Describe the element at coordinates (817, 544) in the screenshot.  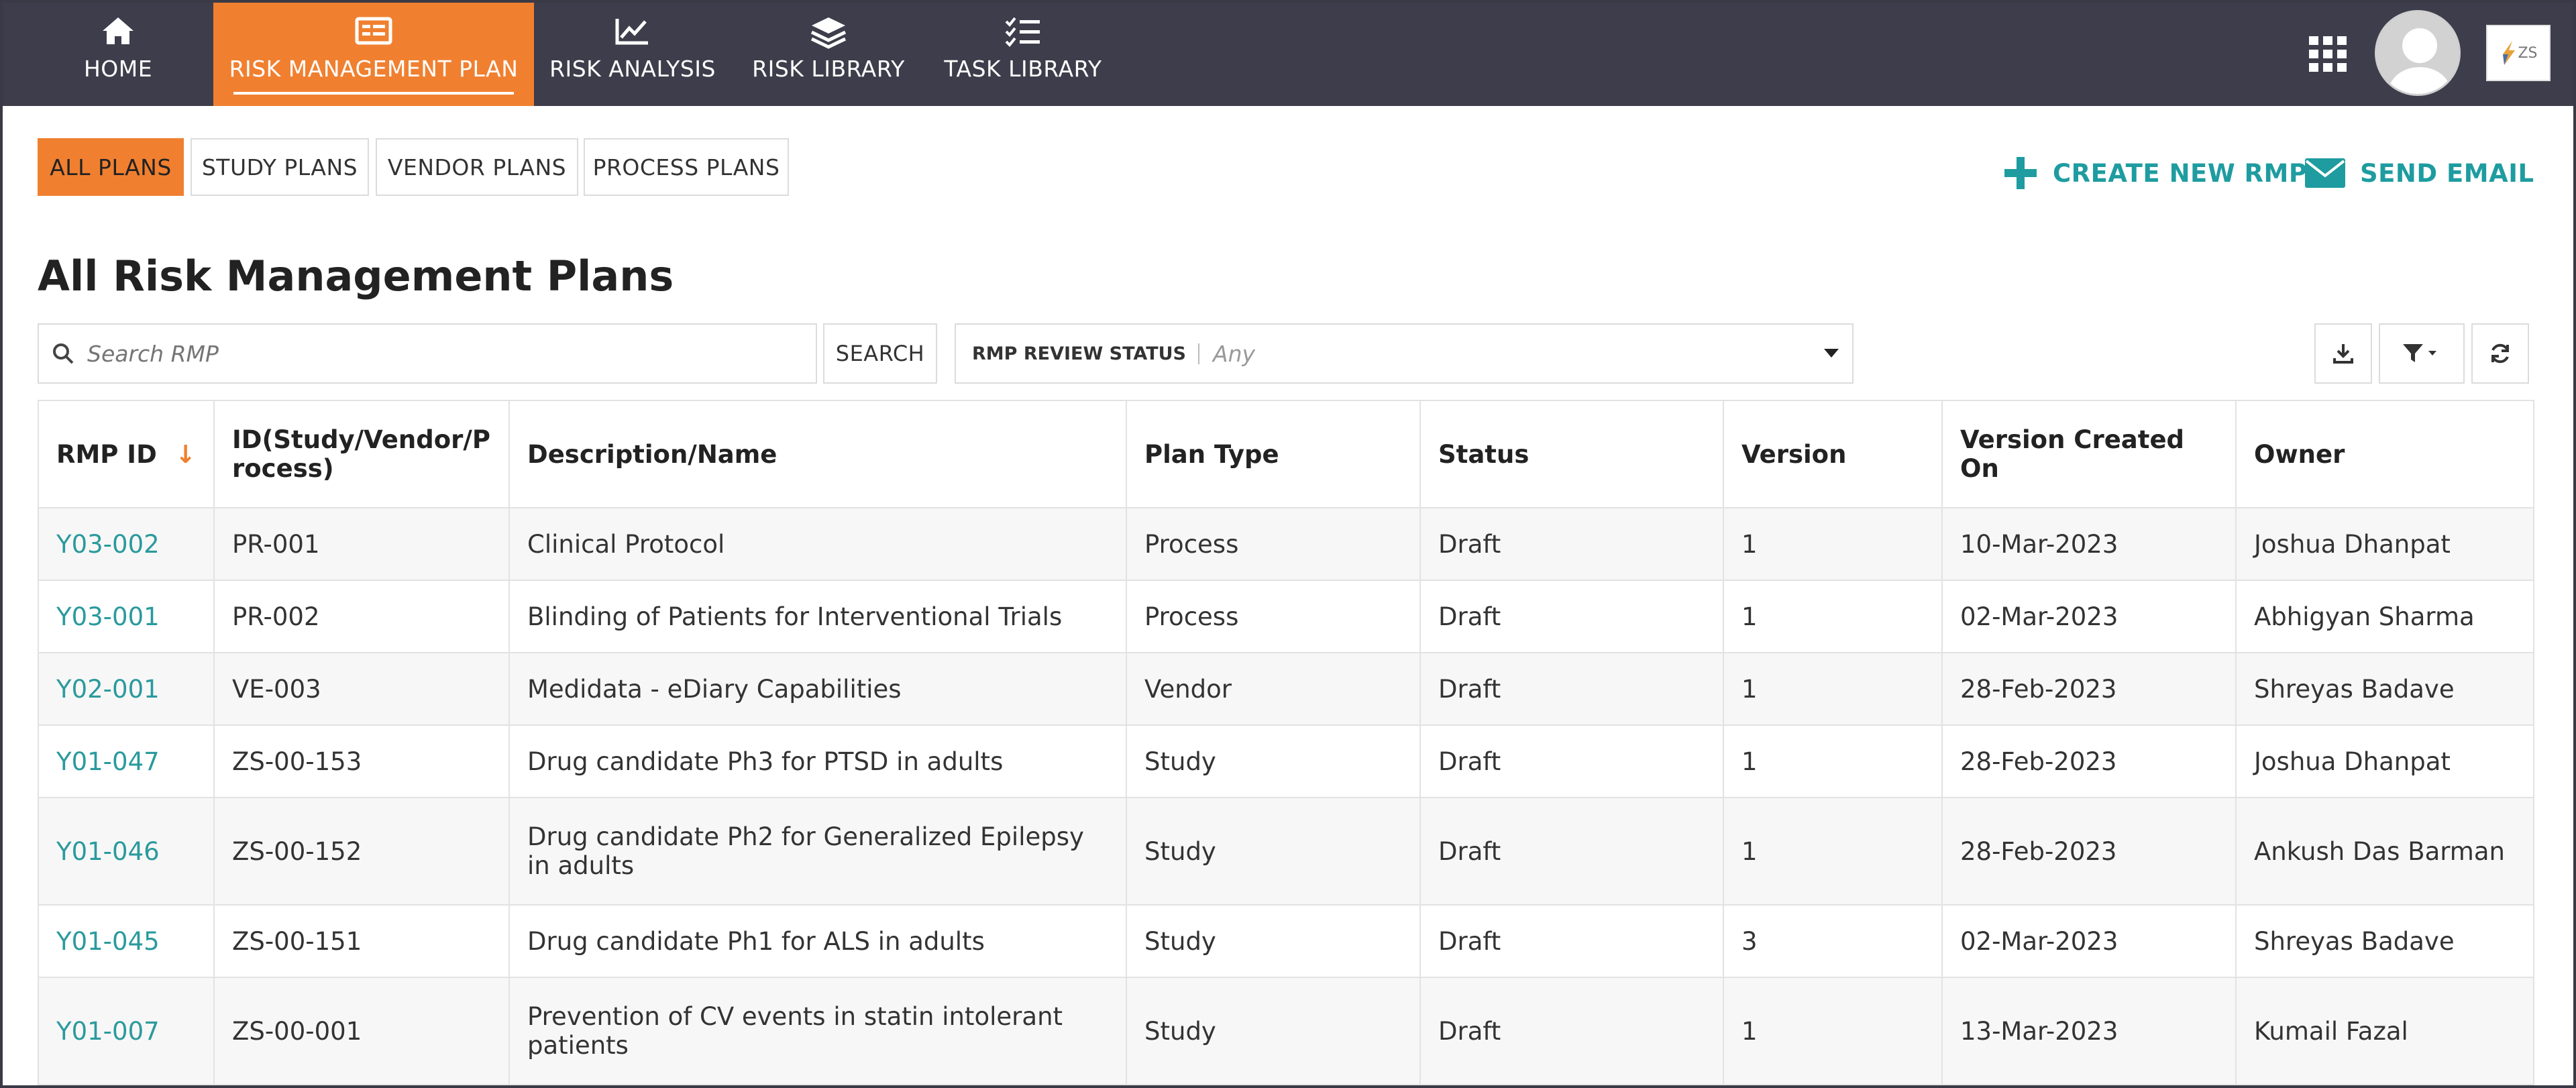
I see `cell-description: Clinical Protocol` at that location.